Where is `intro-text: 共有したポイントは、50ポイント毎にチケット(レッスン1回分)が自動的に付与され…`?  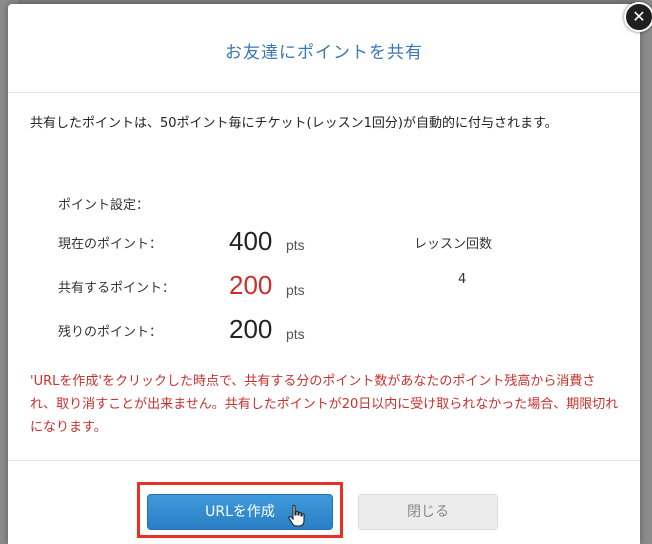 intro-text: 共有したポイントは、50ポイント毎にチケット(レッスン1回分)が自動的に付与され… is located at coordinates (294, 123).